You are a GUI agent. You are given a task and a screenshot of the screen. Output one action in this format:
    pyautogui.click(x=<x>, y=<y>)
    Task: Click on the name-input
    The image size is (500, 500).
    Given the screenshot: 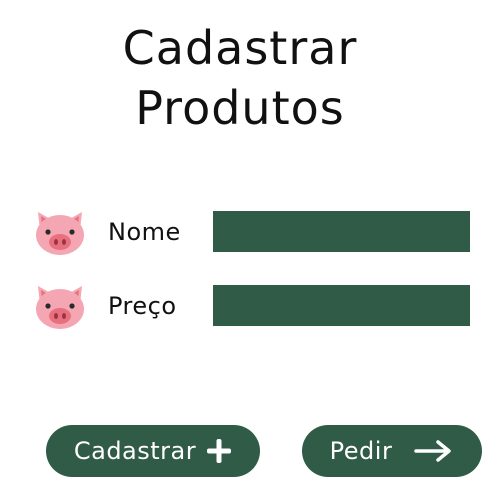 What is the action you would take?
    pyautogui.click(x=341, y=231)
    